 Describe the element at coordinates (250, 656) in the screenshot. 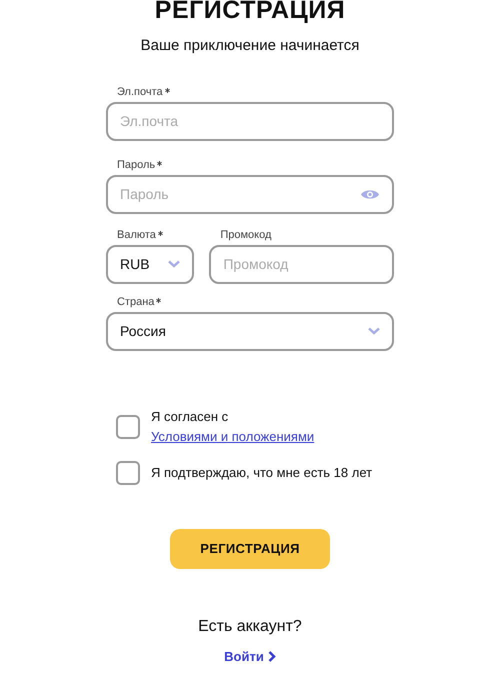

I see `login-link: Войти` at that location.